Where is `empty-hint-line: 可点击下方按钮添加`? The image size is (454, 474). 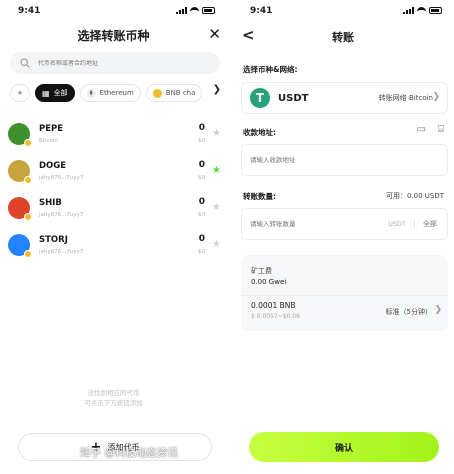 empty-hint-line: 可点击下方按钮添加 is located at coordinates (113, 403).